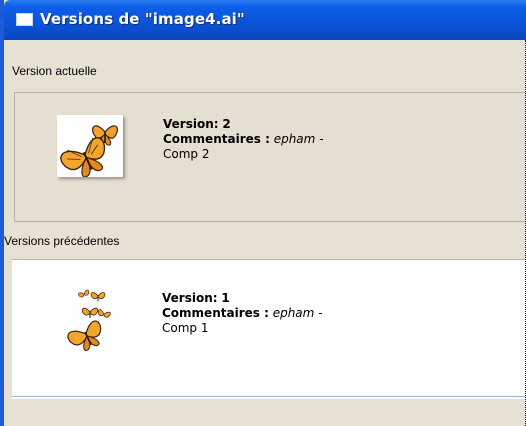 This screenshot has width=526, height=426. I want to click on current-version-info: Version: 2 Commentaires : epham - Comp 2, so click(243, 139).